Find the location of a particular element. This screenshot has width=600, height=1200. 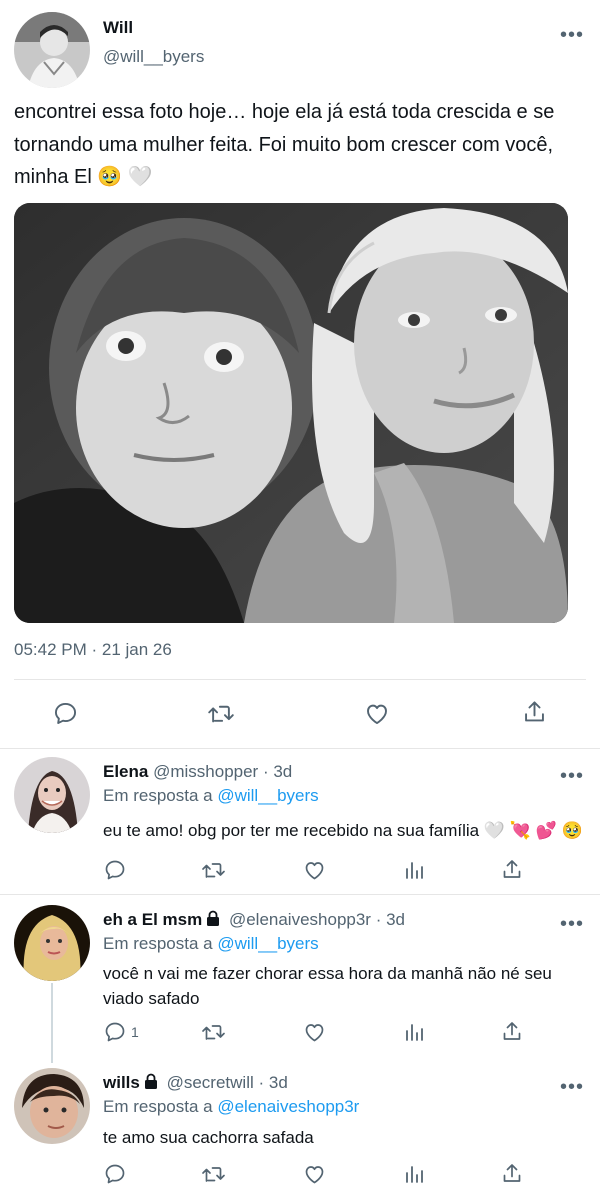

in-reply-mention: @elenaiveshopp3r is located at coordinates (288, 1106).